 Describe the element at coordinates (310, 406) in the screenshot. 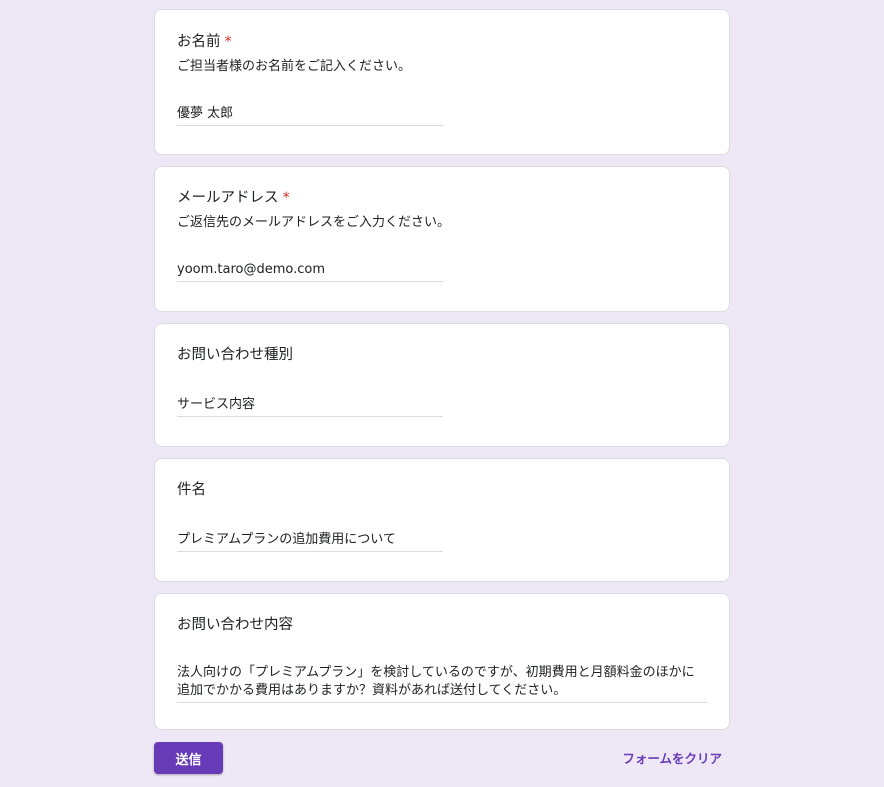

I see `inquiry-type-answer-field: サービス内容` at that location.